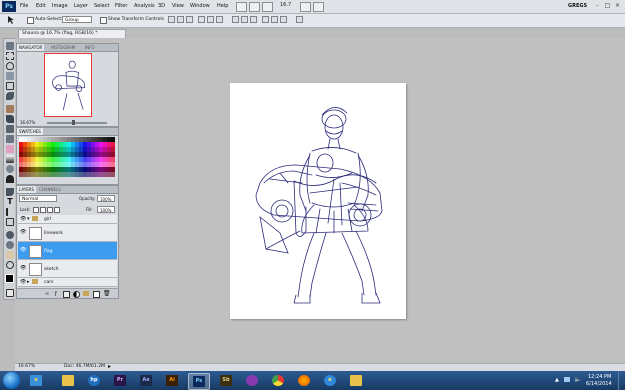 The width and height of the screenshot is (625, 390). Describe the element at coordinates (60, 6) in the screenshot. I see `menu-image: Image` at that location.